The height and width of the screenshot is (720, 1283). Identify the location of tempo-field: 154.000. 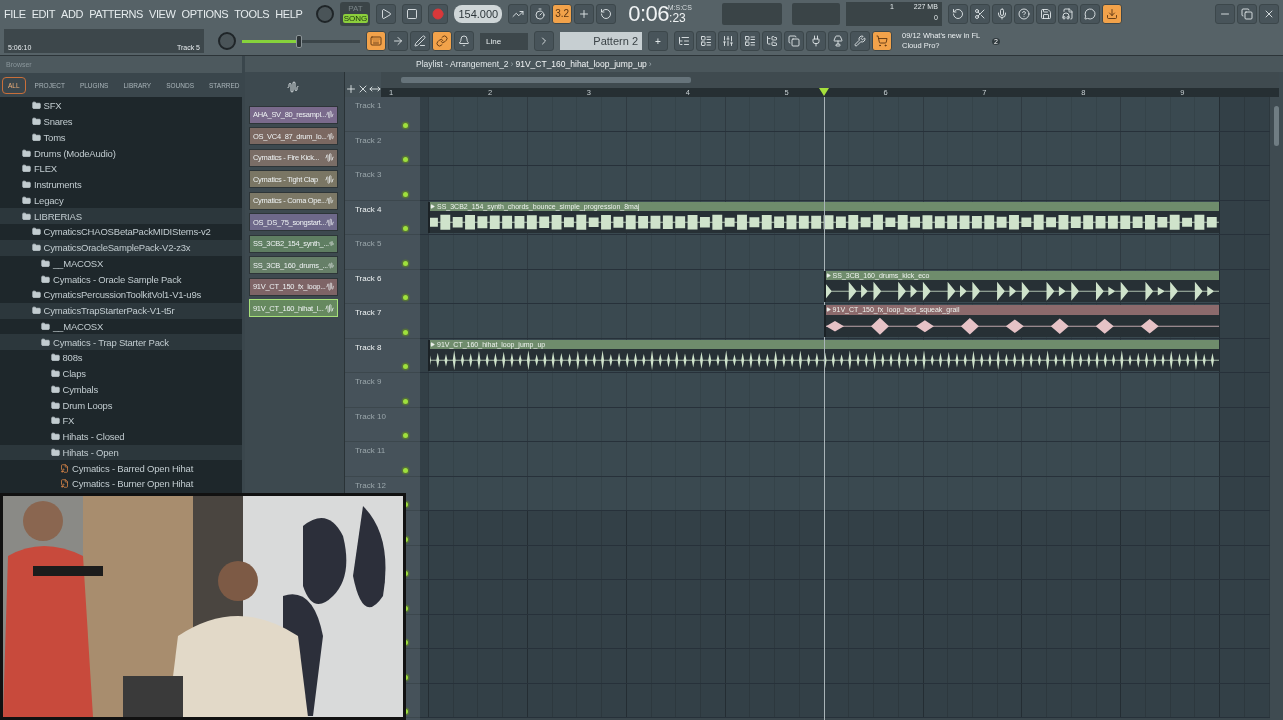
(478, 13).